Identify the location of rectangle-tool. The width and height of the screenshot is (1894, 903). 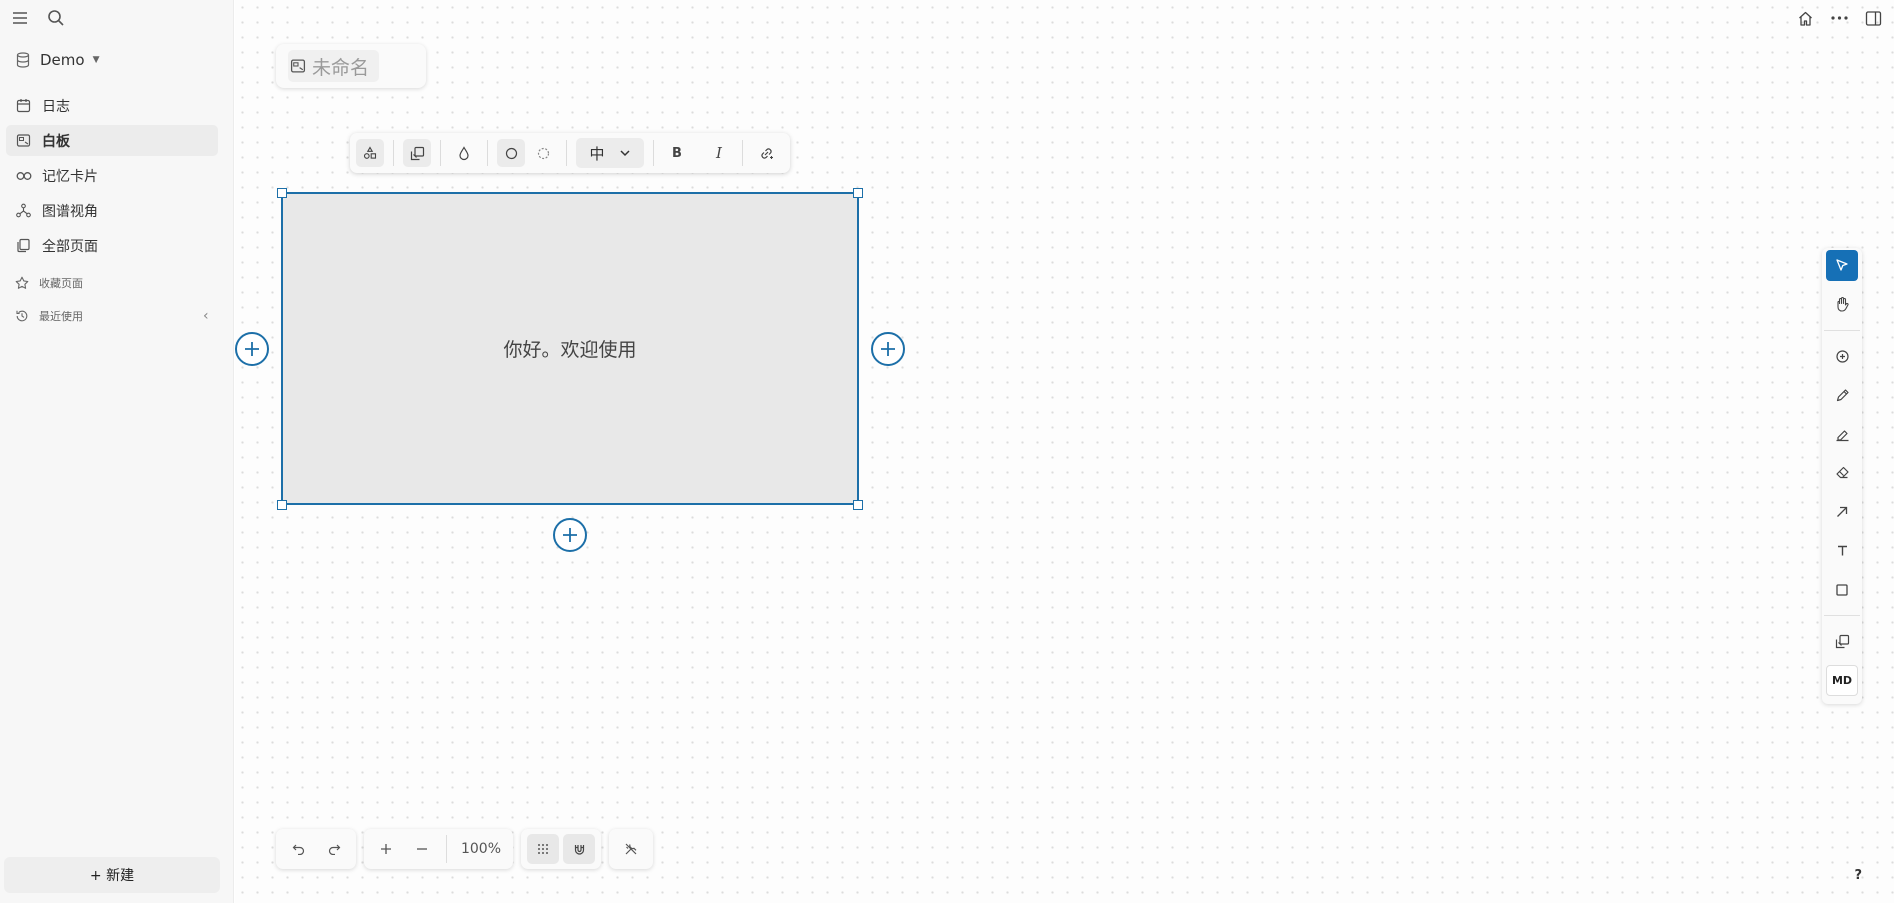
(1842, 589).